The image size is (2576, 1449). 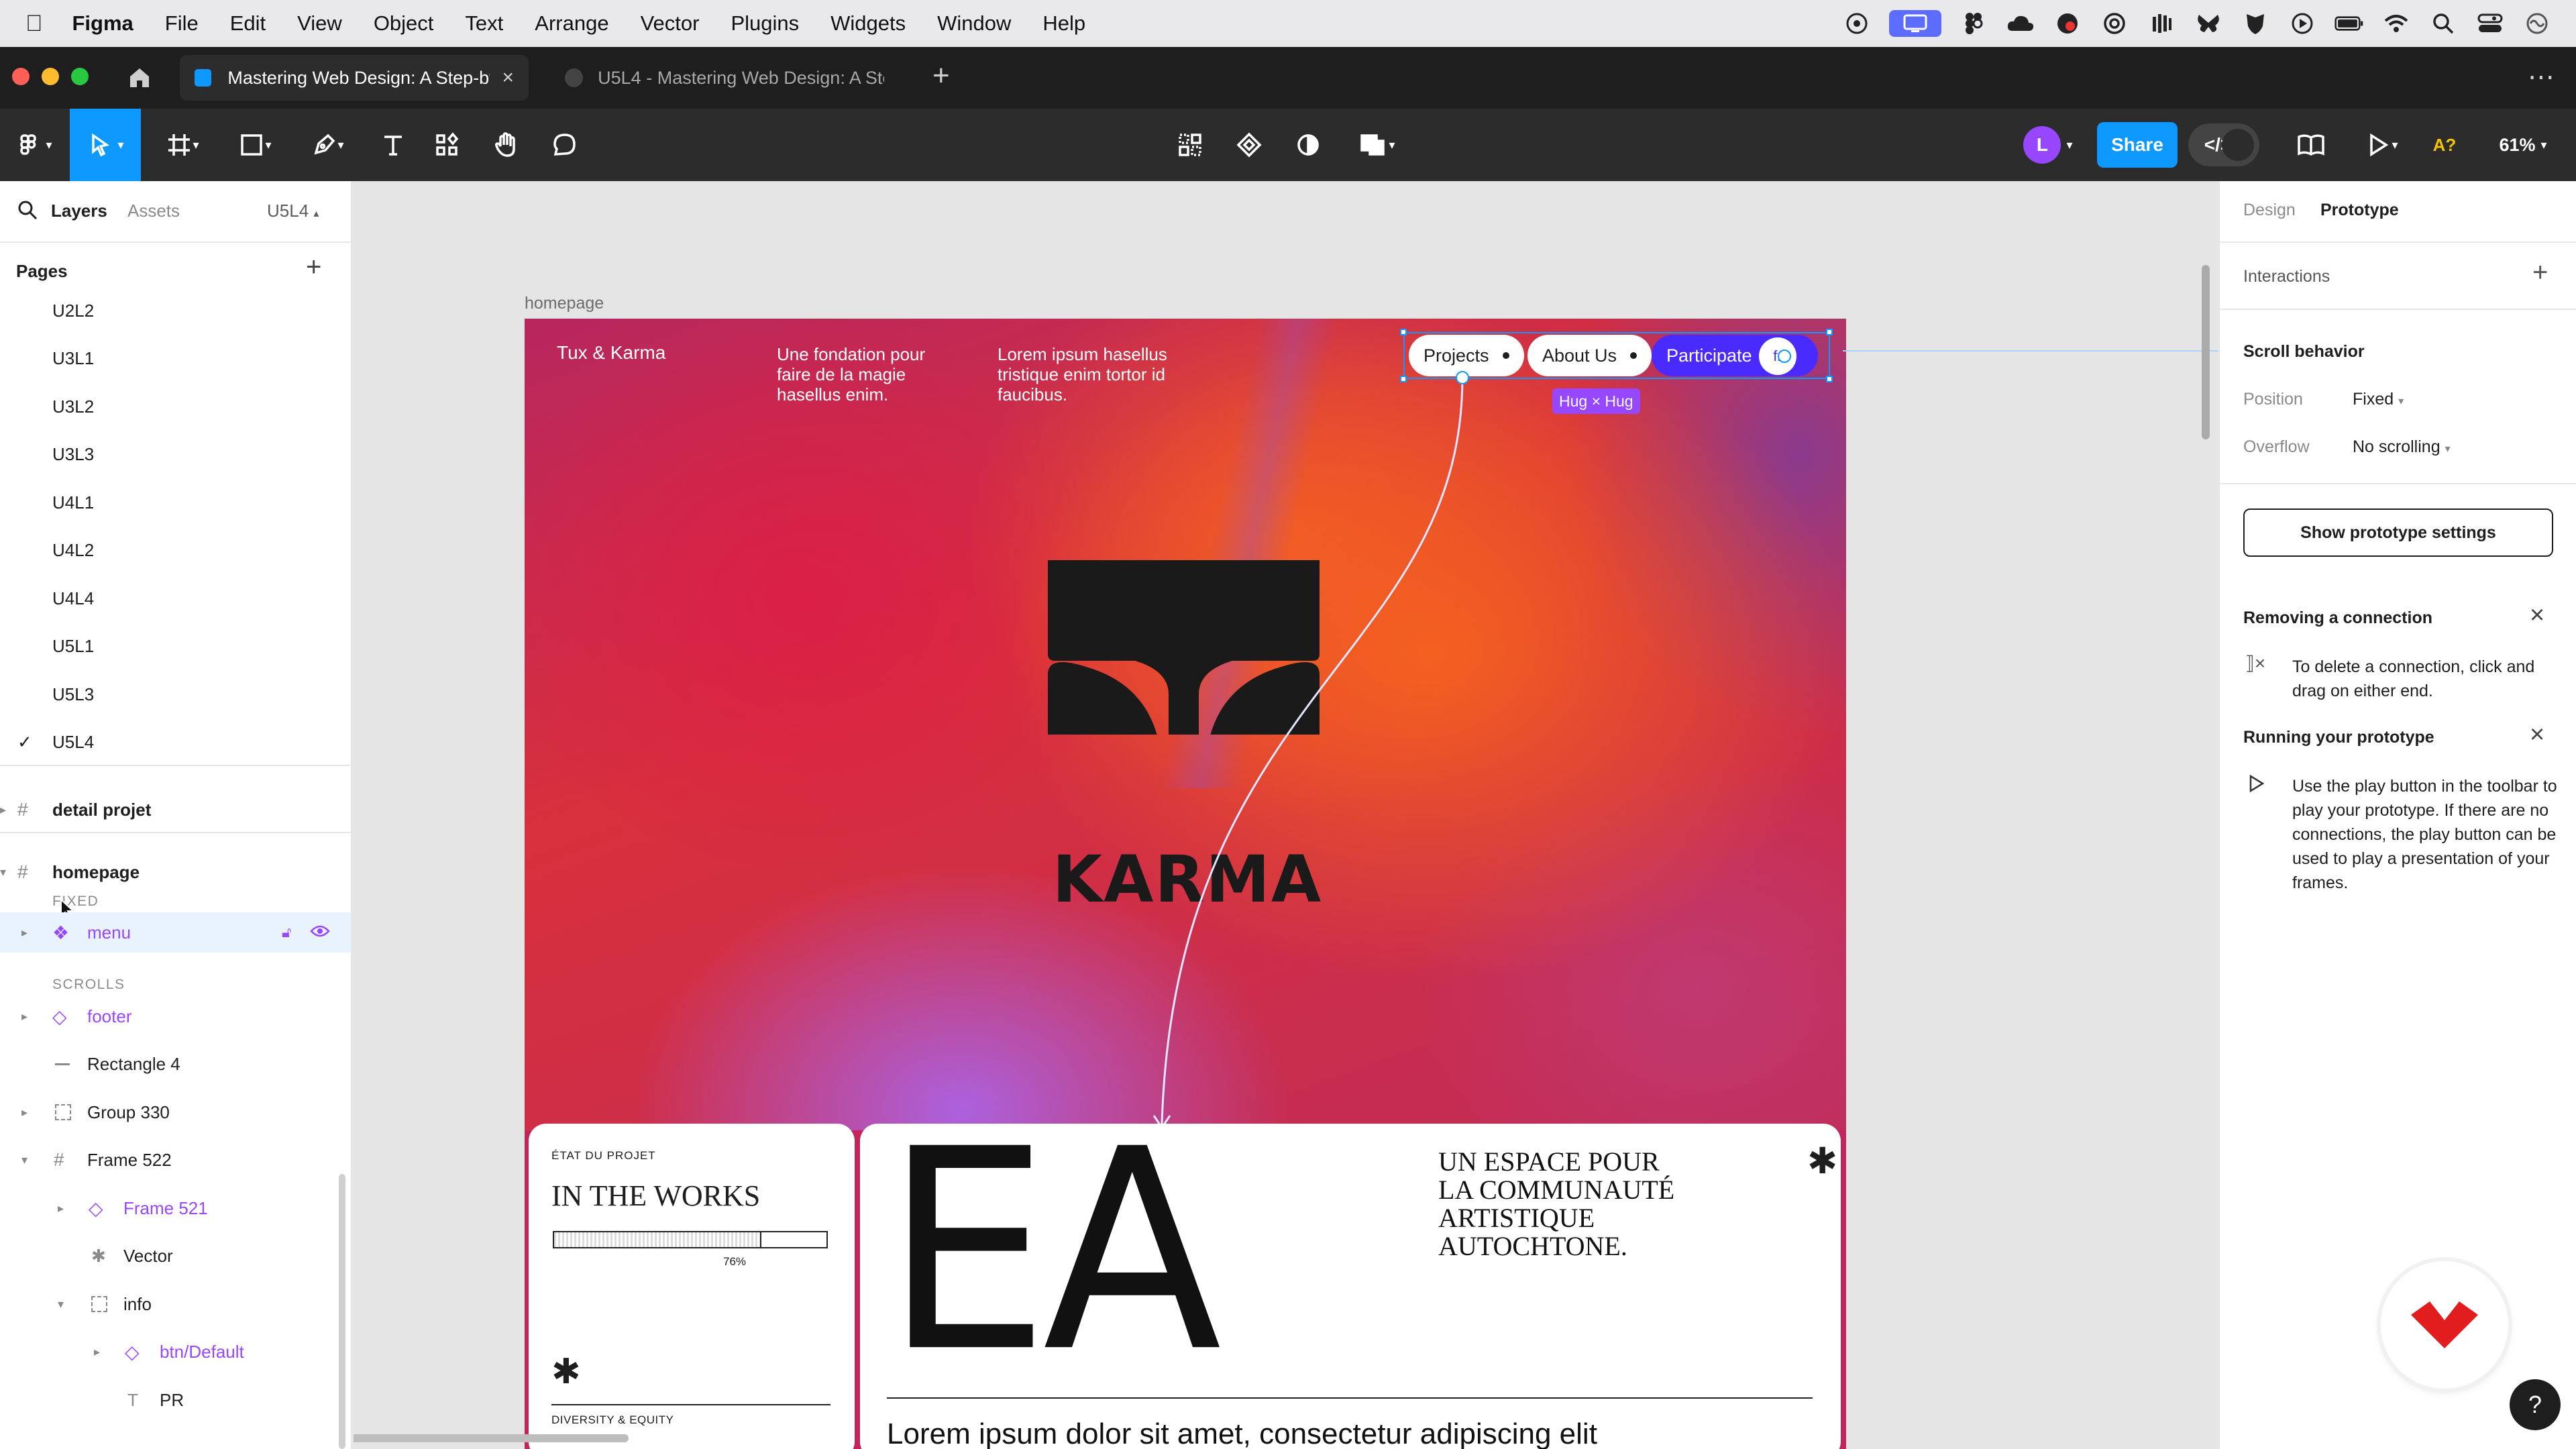 I want to click on layer-vector: ✱ Vector, so click(x=175, y=1256).